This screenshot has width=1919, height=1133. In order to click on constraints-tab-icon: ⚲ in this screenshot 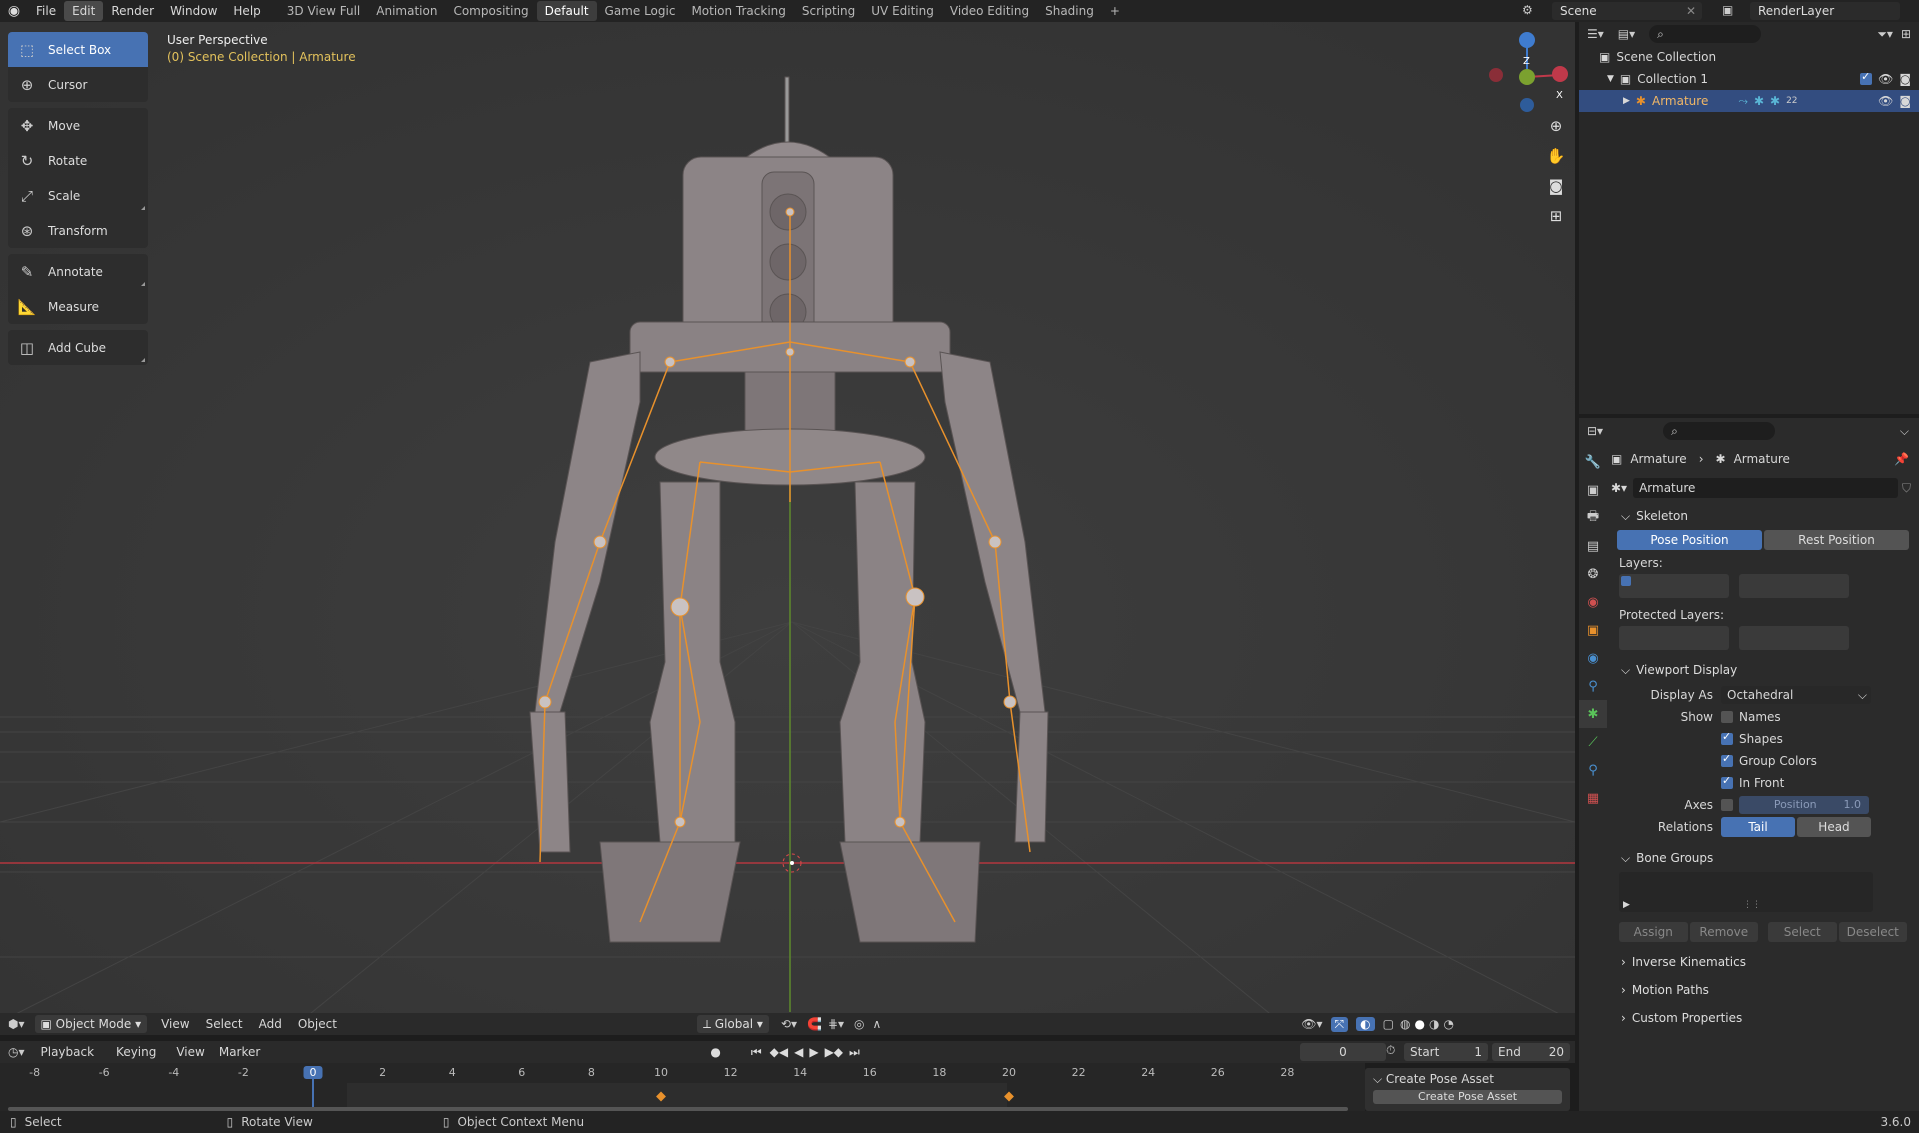, I will do `click(1593, 686)`.